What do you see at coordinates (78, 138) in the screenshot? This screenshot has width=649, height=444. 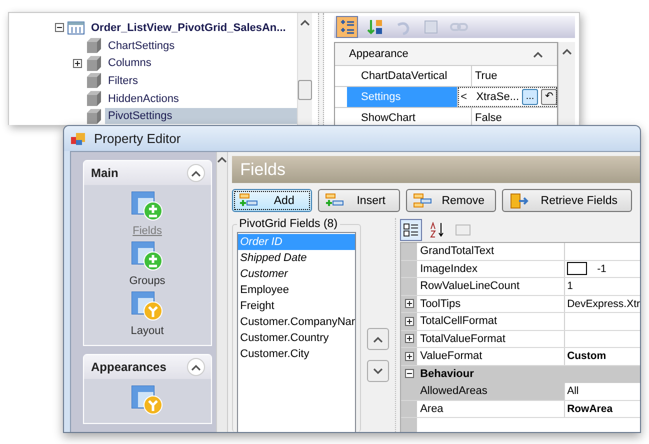 I see `window-icon` at bounding box center [78, 138].